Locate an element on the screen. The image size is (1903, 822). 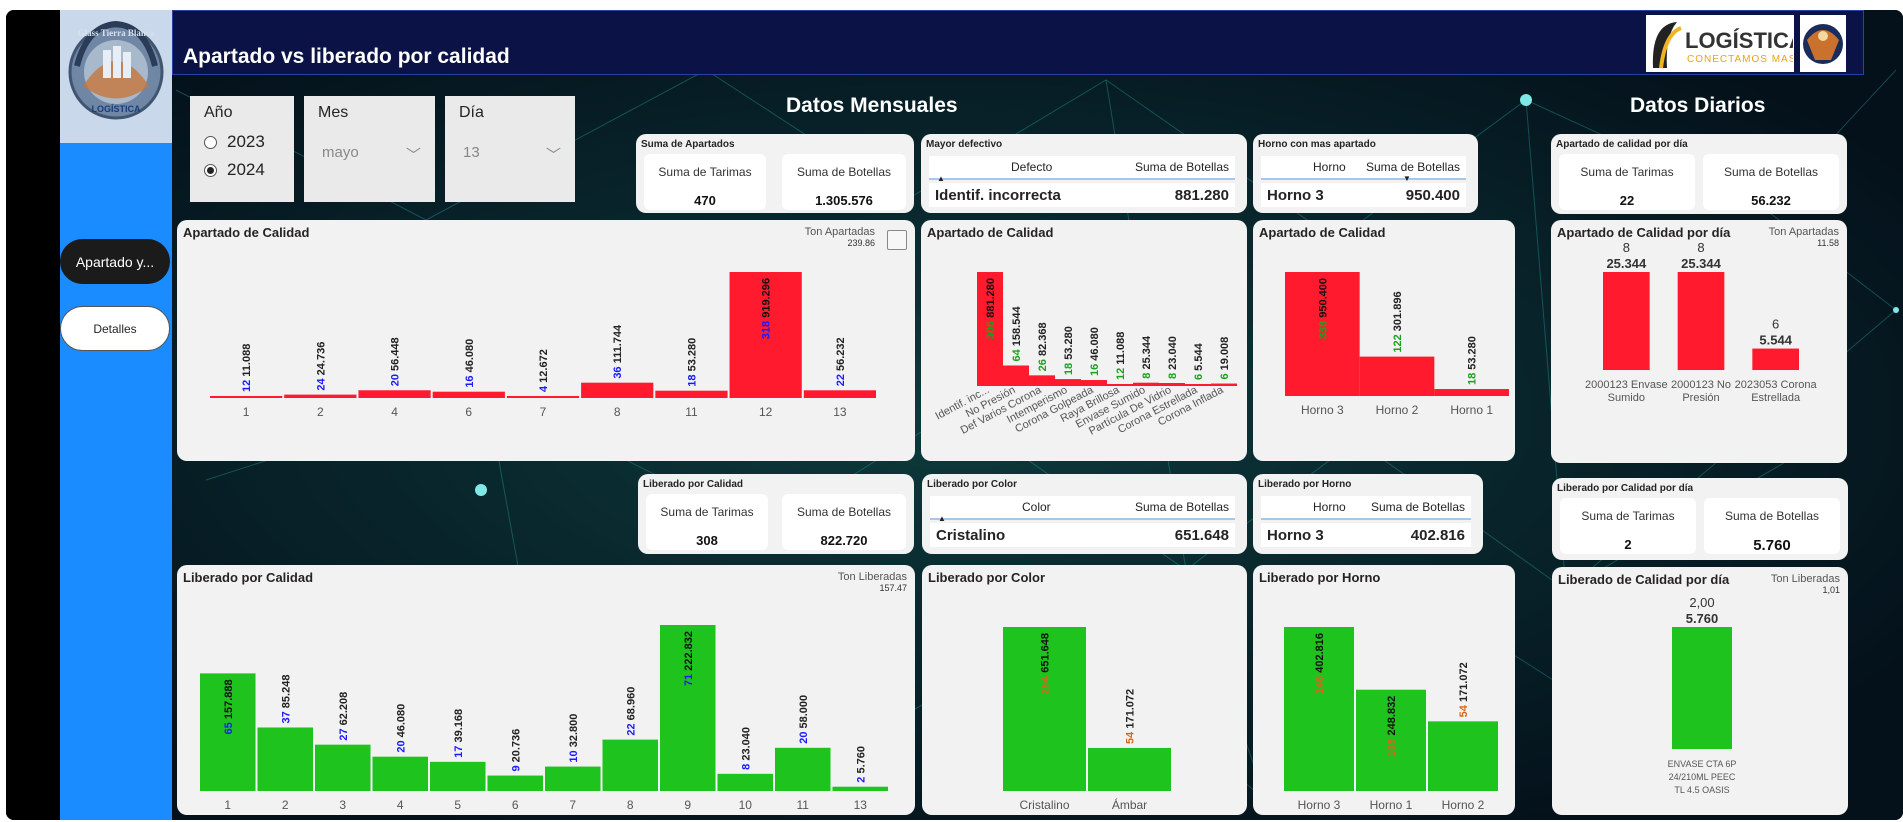
day-label: Día is located at coordinates (471, 112).